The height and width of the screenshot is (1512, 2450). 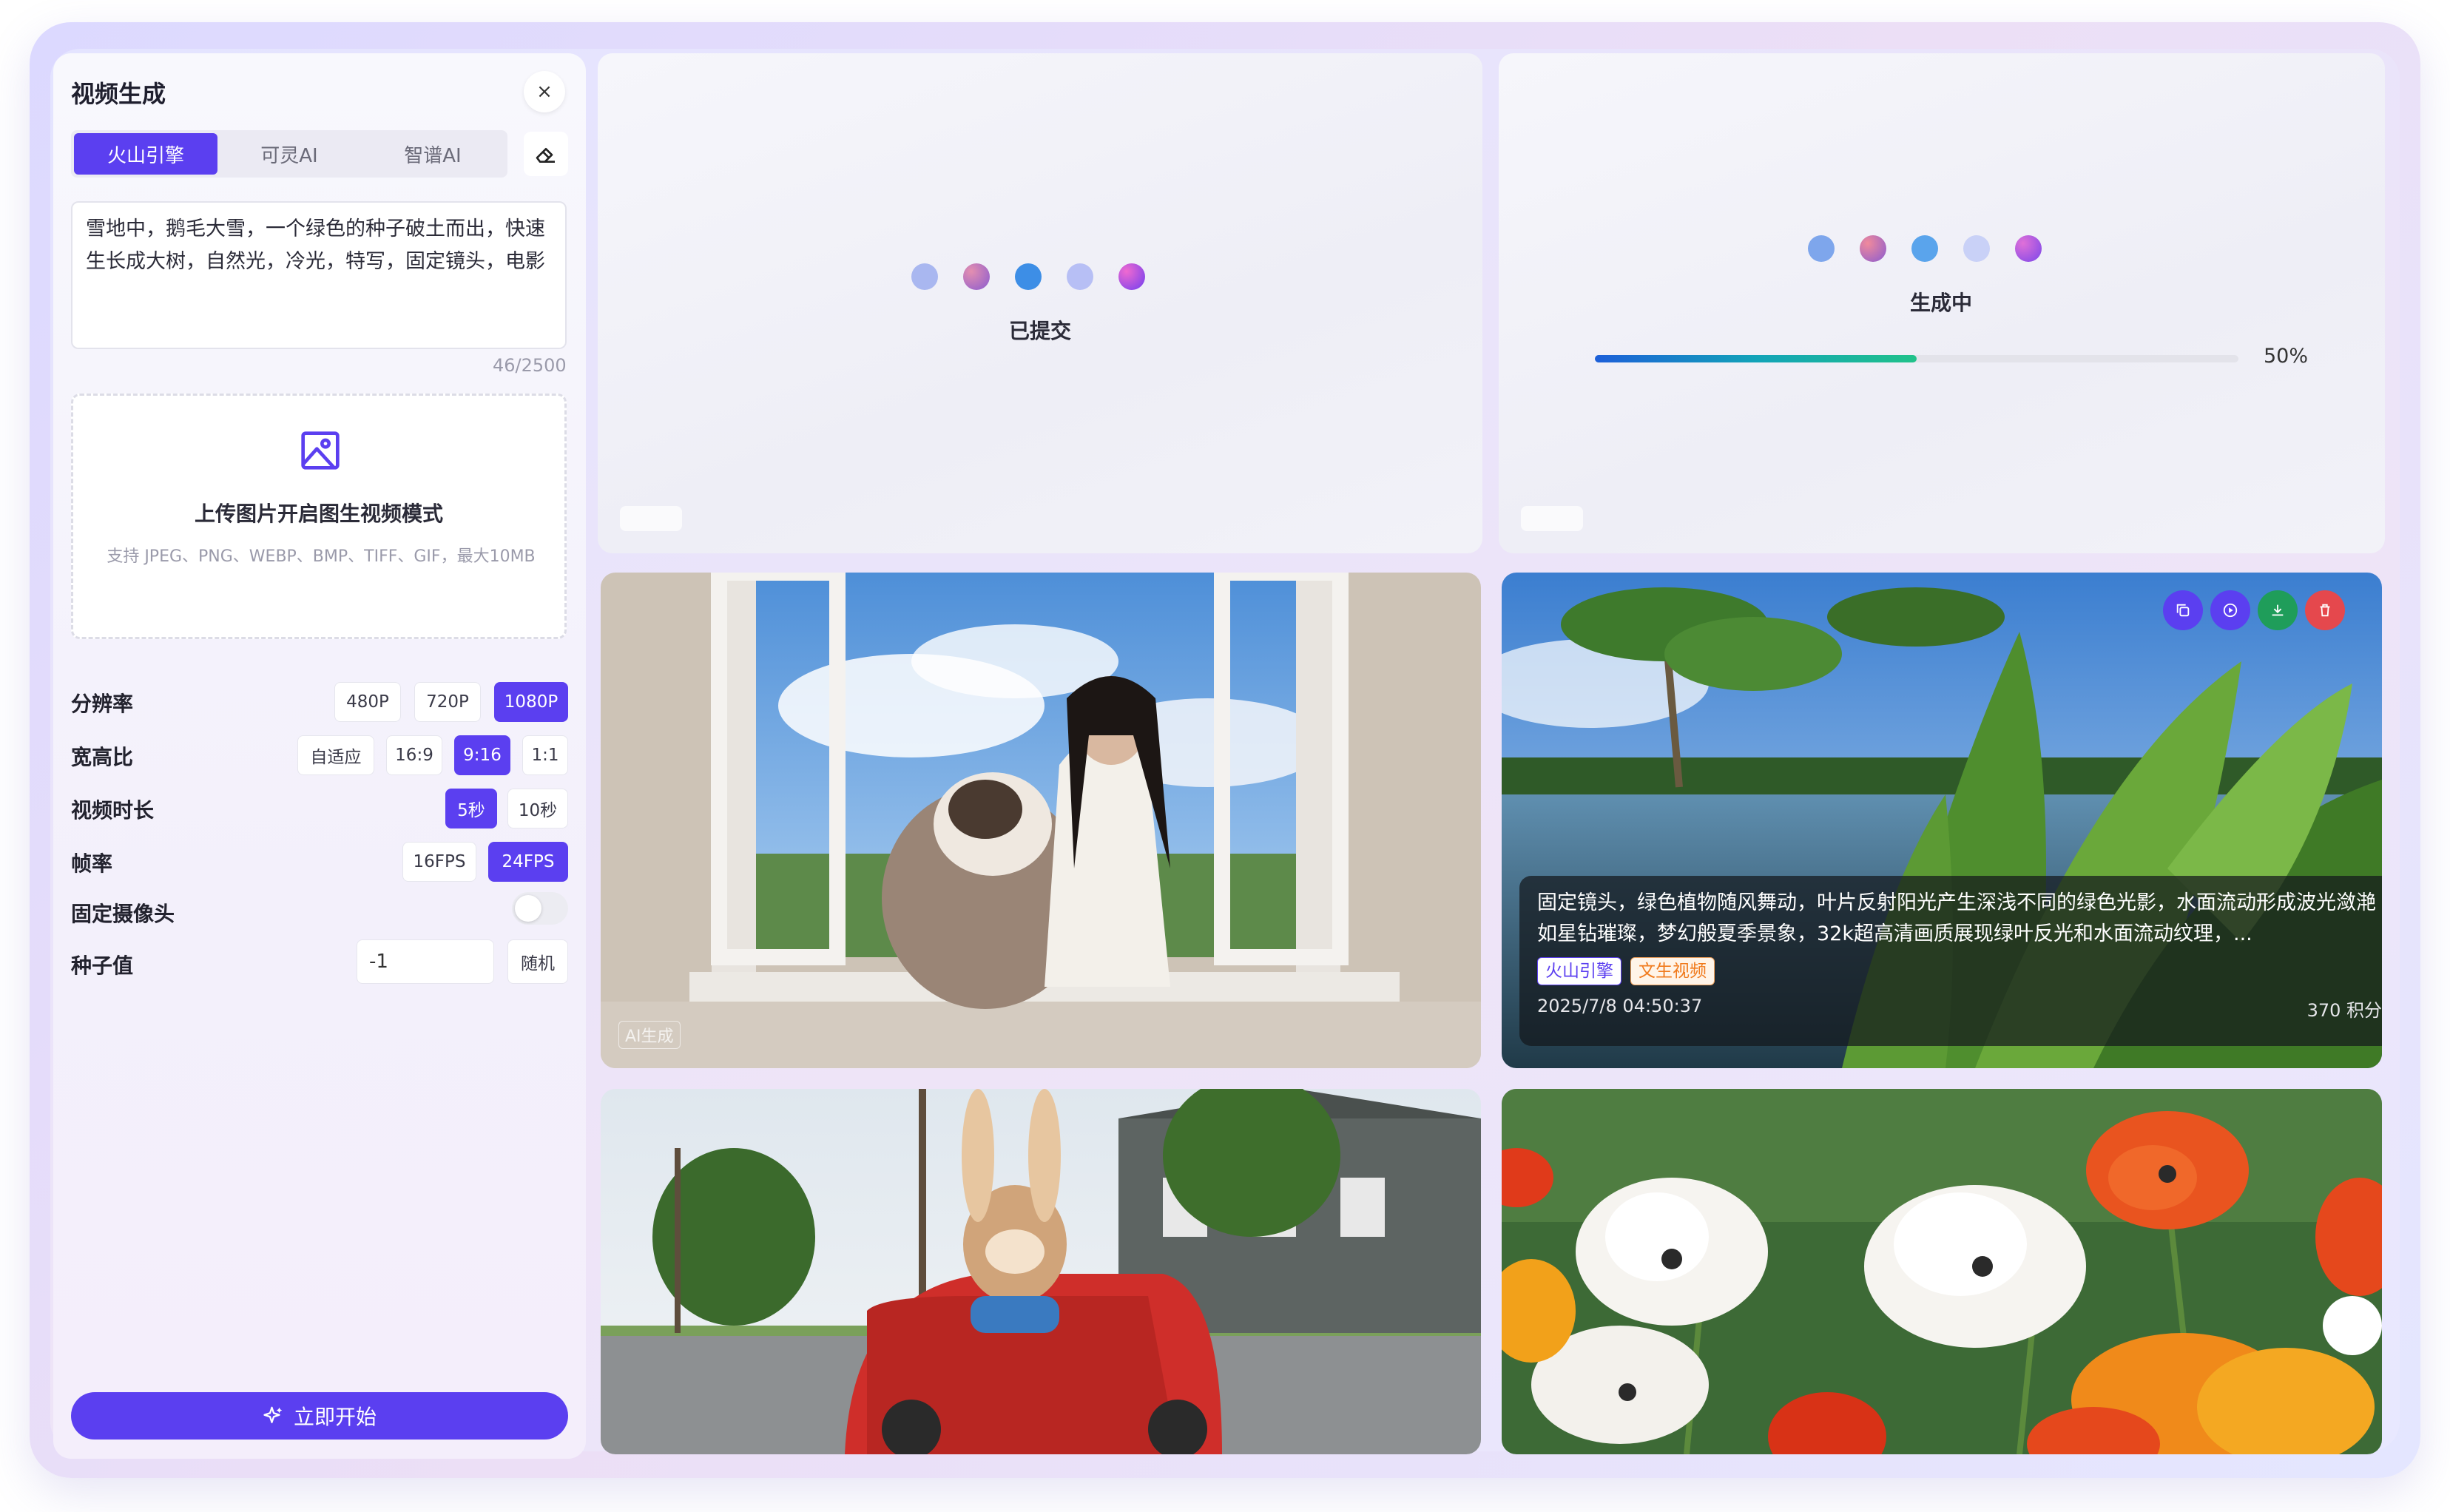 What do you see at coordinates (2344, 1010) in the screenshot?
I see `points-cost: 370 积分` at bounding box center [2344, 1010].